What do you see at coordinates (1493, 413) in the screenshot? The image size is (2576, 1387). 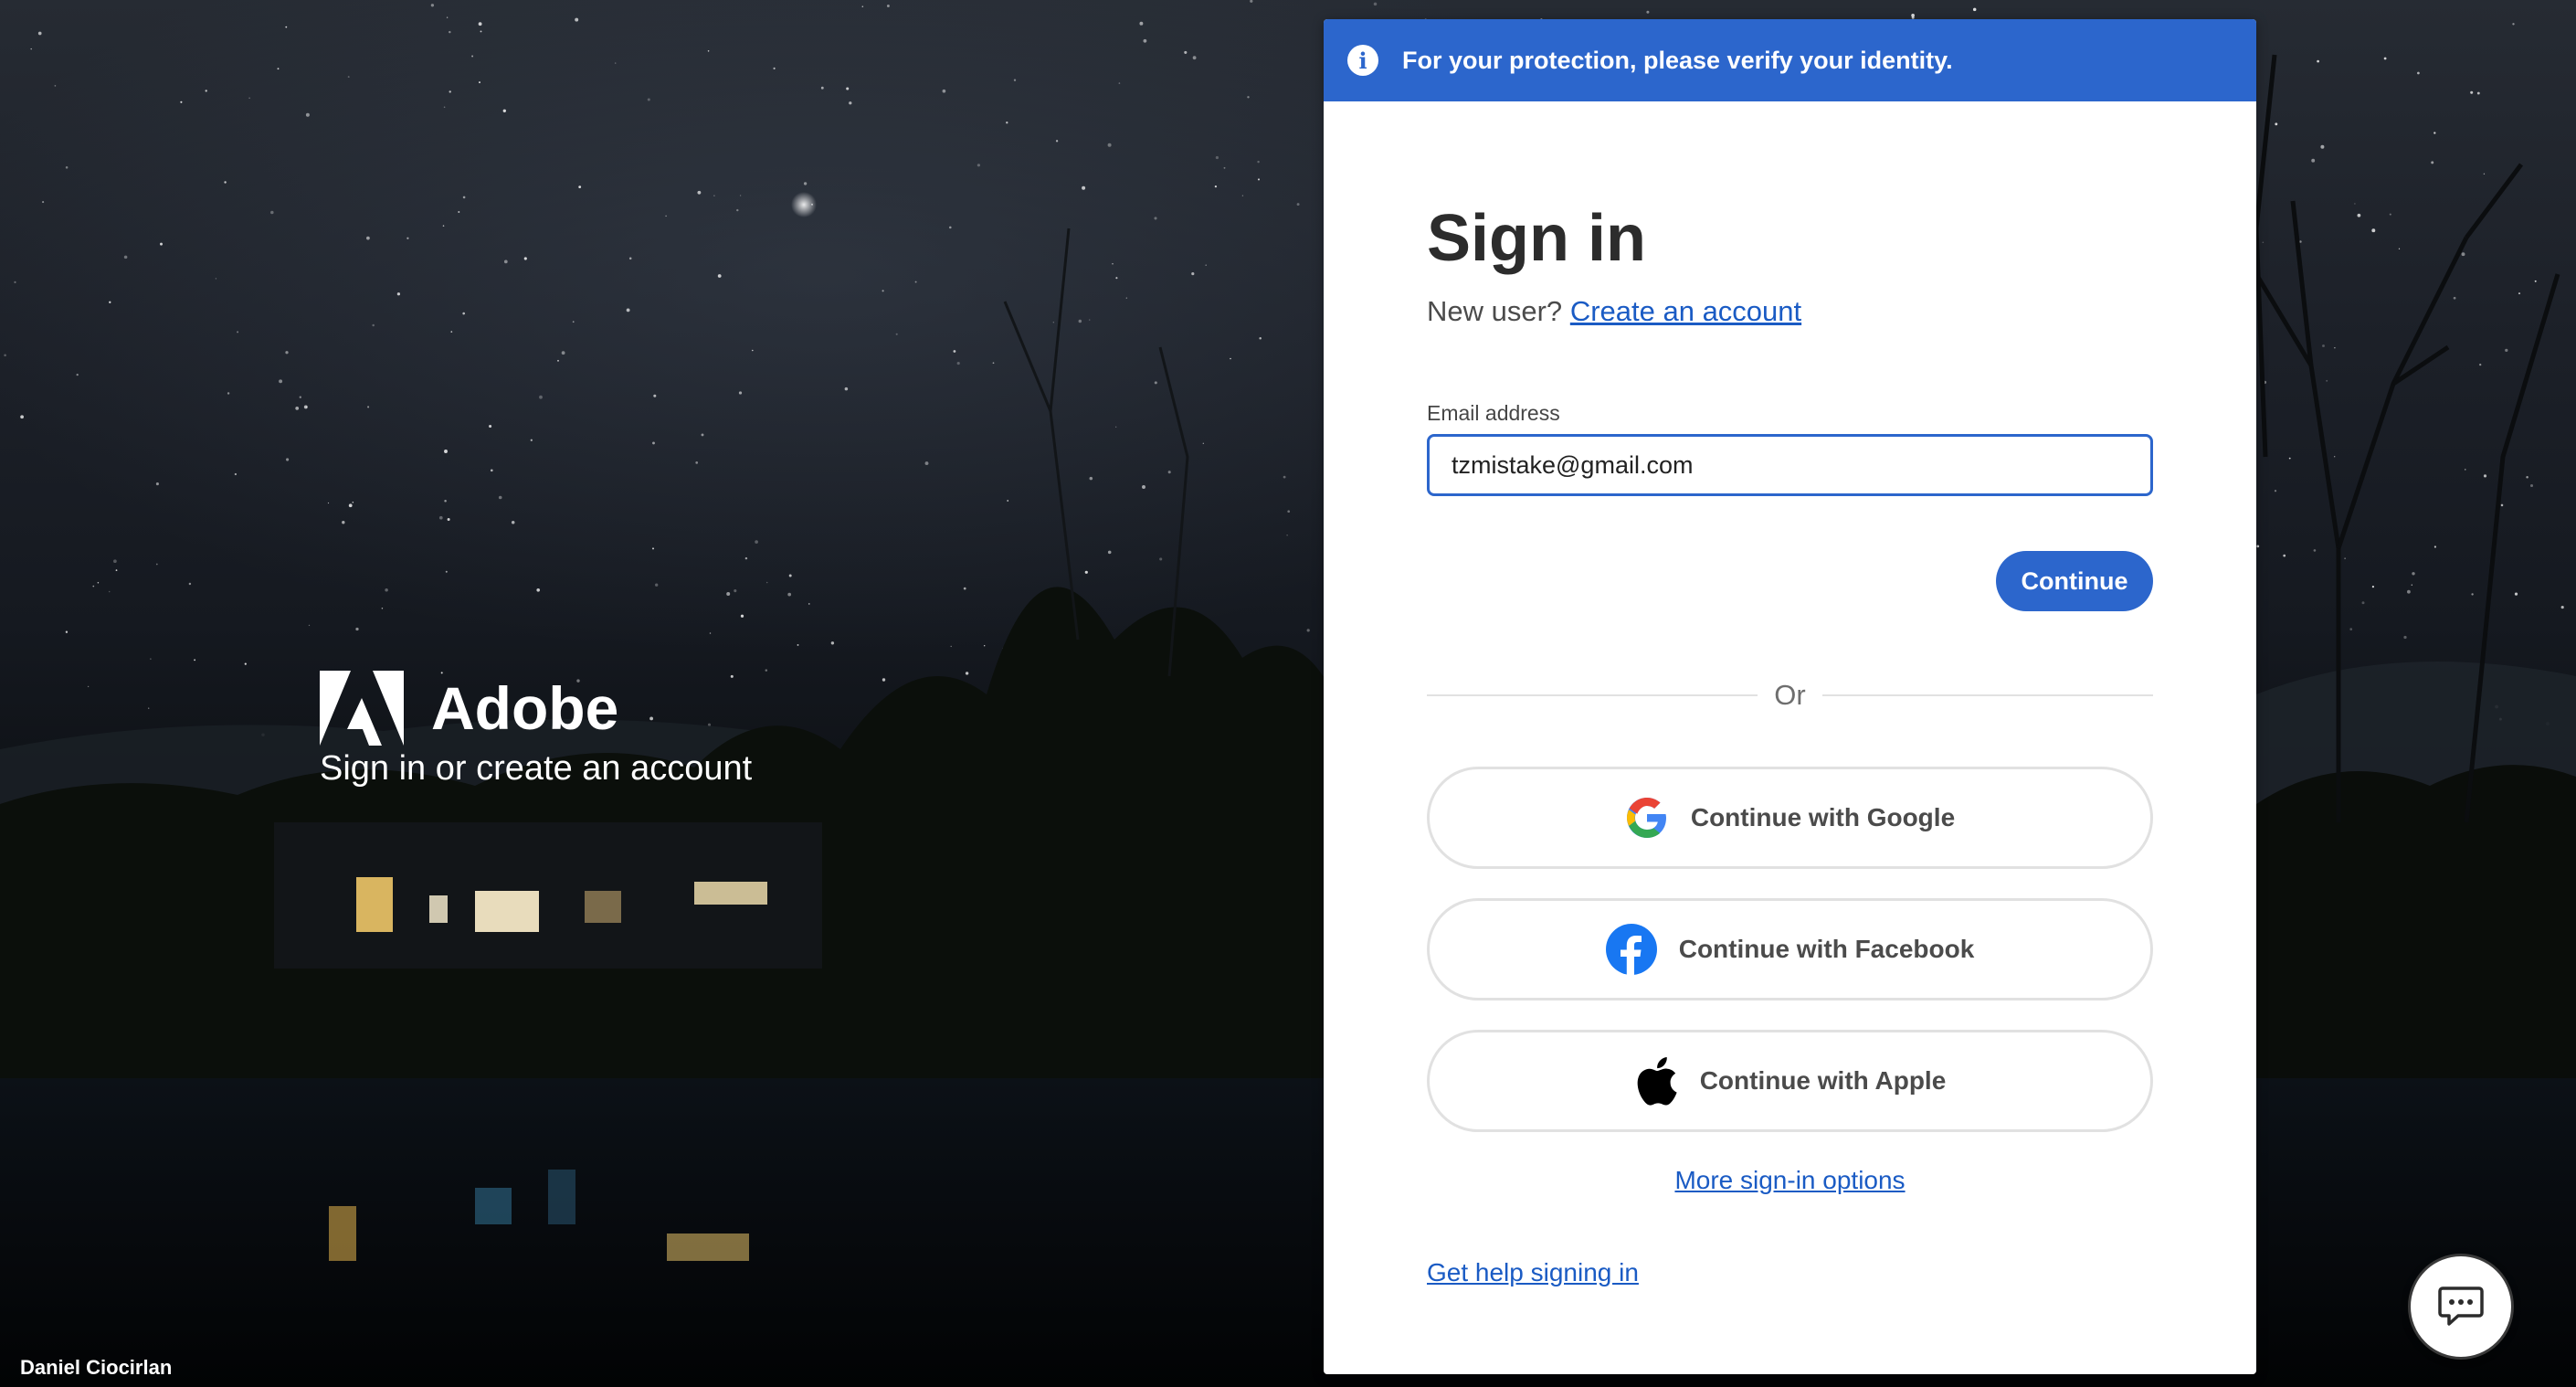 I see `email-label: Email address` at bounding box center [1493, 413].